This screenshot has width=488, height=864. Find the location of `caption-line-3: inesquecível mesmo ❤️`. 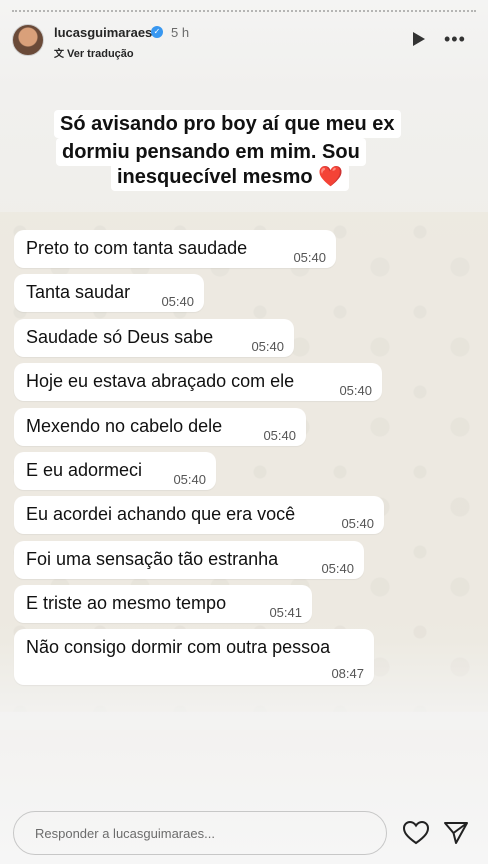

caption-line-3: inesquecível mesmo ❤️ is located at coordinates (230, 177).